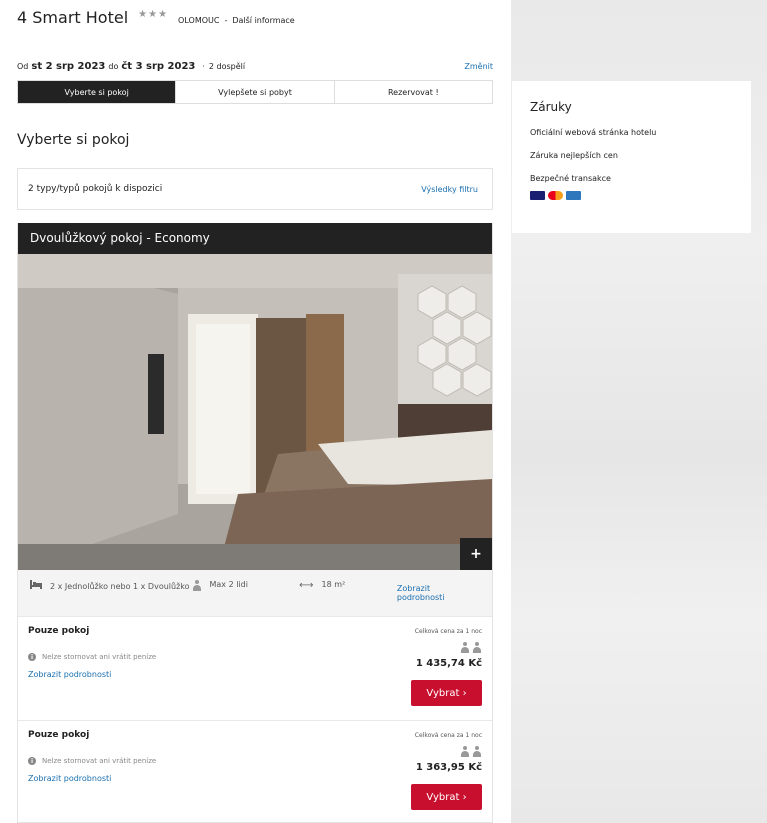 The width and height of the screenshot is (767, 823). I want to click on feature-room-size: ⟷ 18 m², so click(348, 585).